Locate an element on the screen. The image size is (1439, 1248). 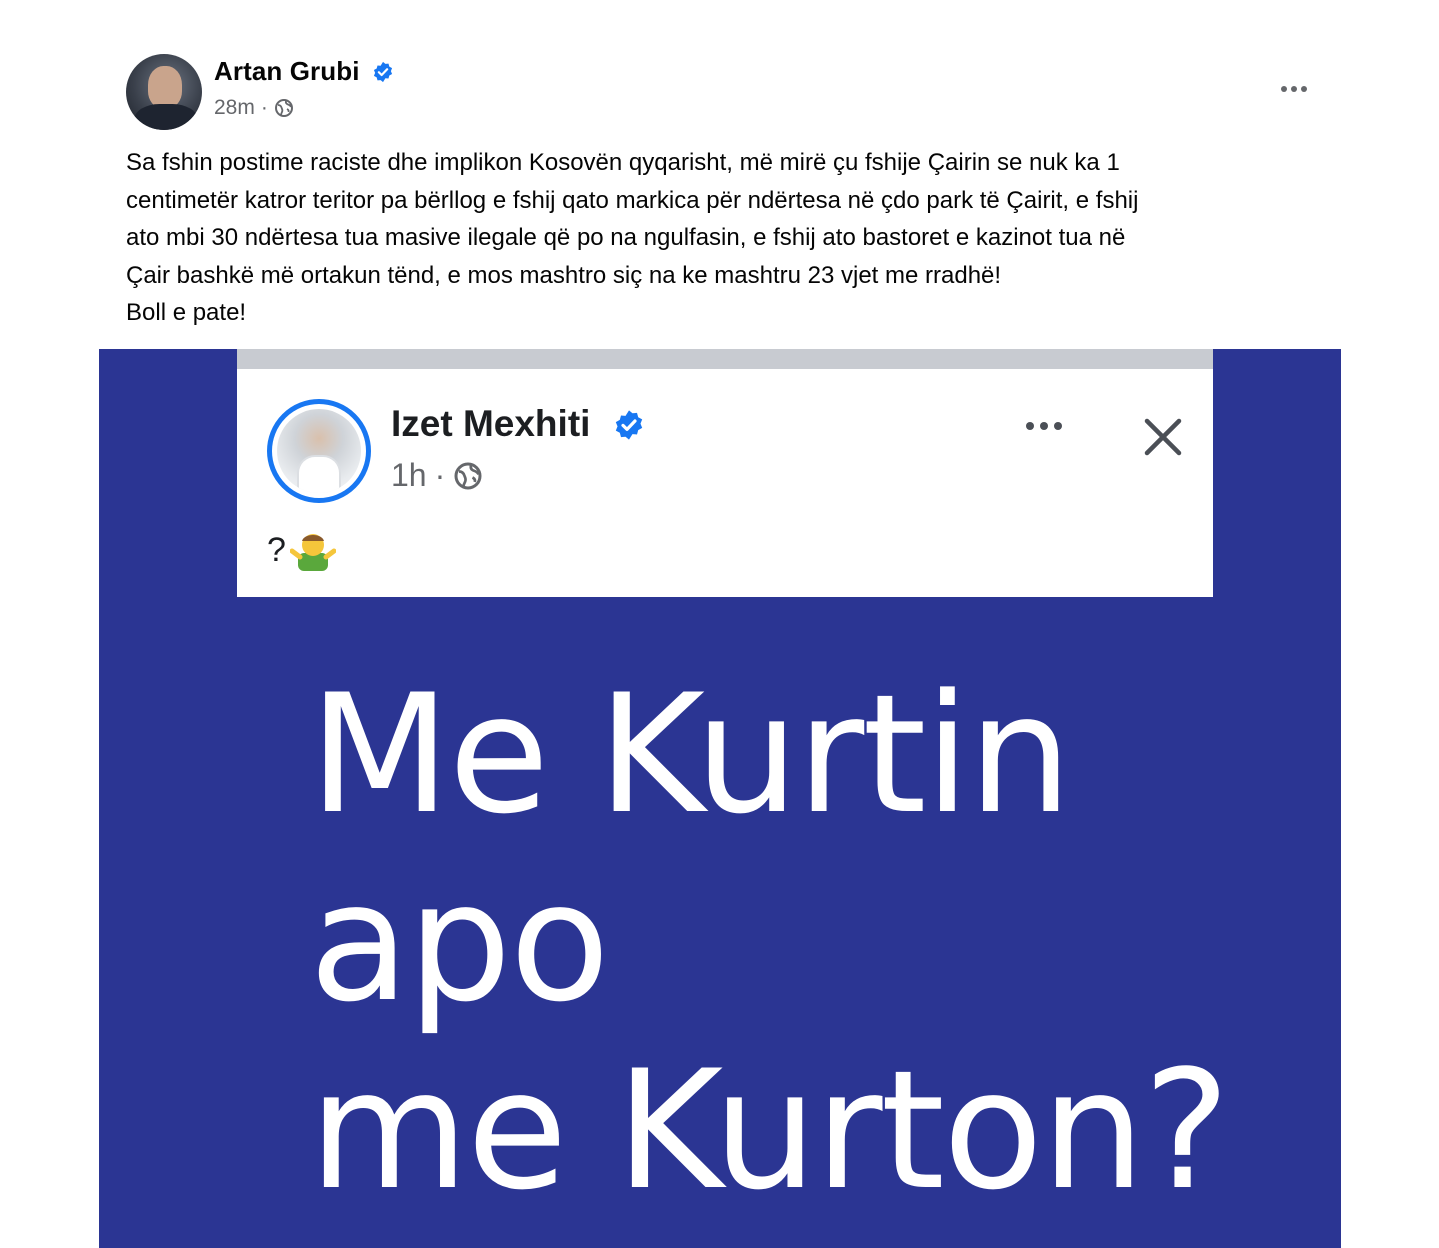
author-name: Artan Grubi is located at coordinates (287, 71).